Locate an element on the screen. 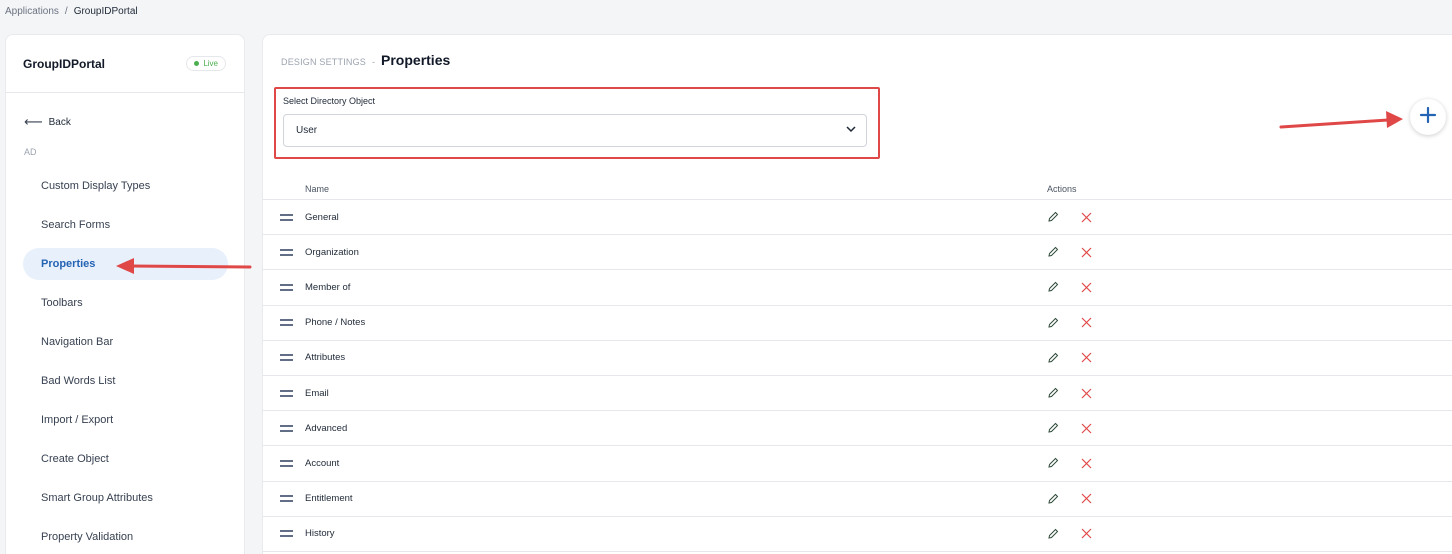 Image resolution: width=1452 pixels, height=554 pixels. row-name: Attributes is located at coordinates (325, 358).